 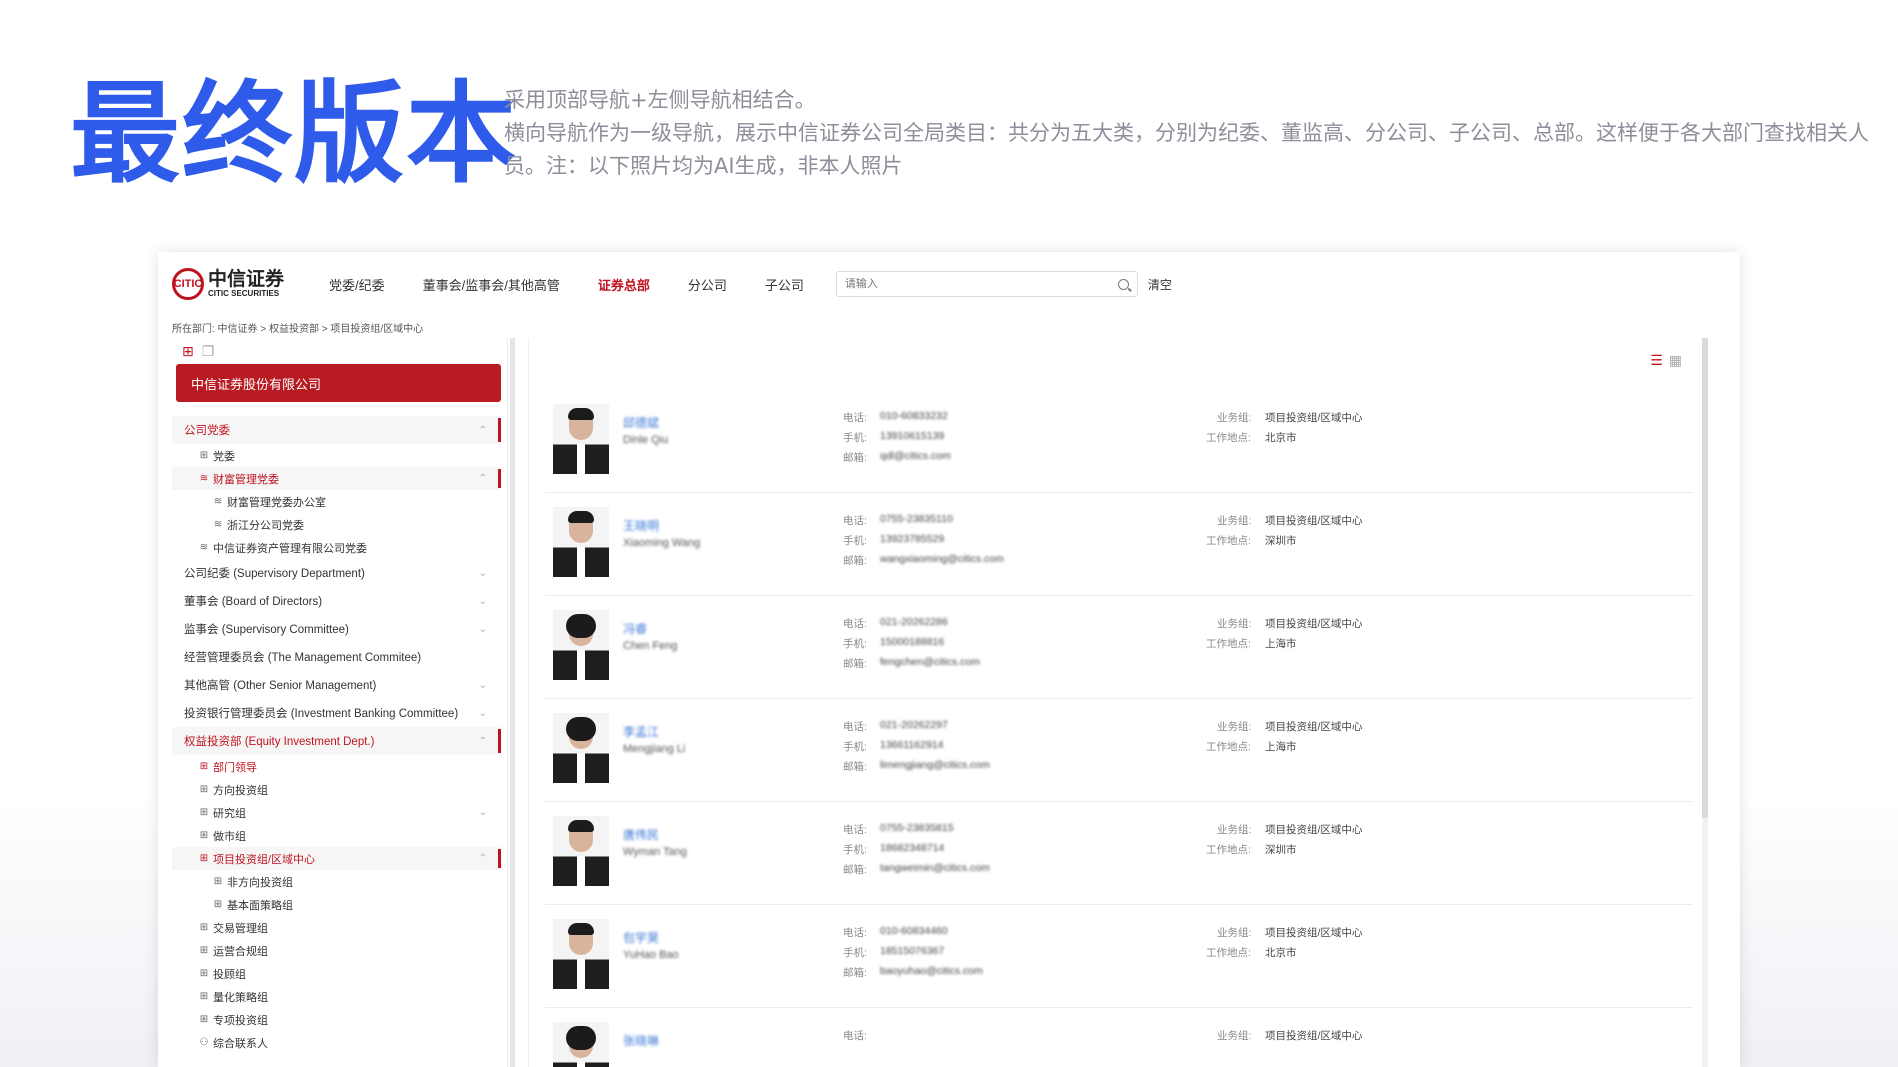 I want to click on person-card: 张晓琳 电话: 业务组: 项目投资组/区域中心, so click(x=1119, y=1037).